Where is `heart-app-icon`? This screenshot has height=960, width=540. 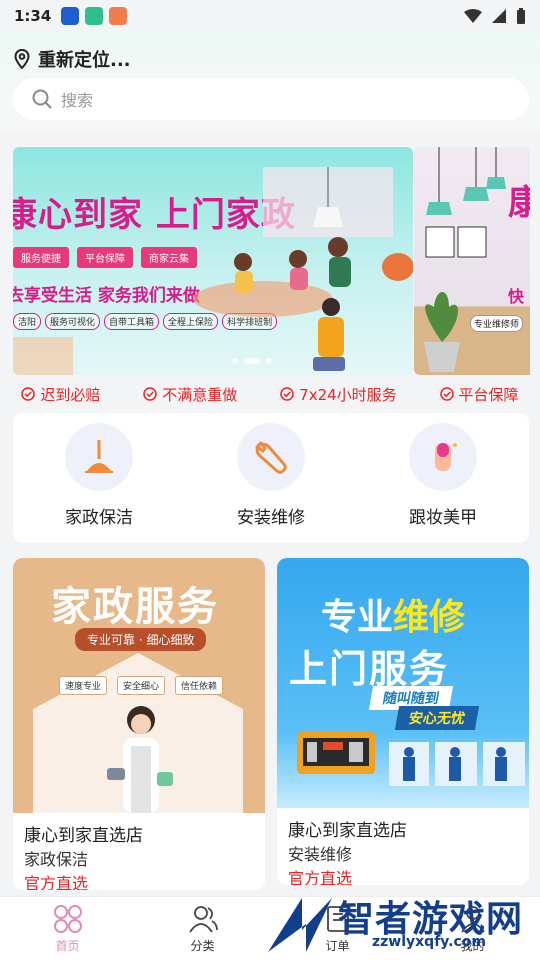 heart-app-icon is located at coordinates (118, 16).